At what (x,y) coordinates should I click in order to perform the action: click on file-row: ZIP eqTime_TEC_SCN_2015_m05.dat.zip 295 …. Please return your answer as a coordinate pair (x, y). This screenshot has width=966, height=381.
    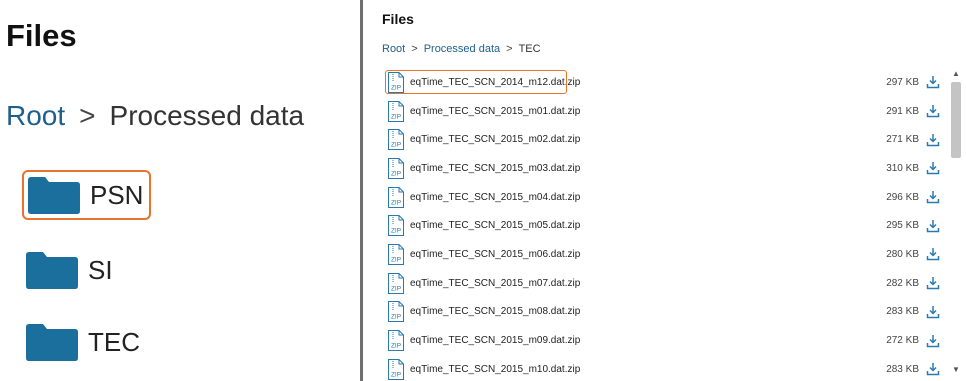
    Looking at the image, I should click on (667, 225).